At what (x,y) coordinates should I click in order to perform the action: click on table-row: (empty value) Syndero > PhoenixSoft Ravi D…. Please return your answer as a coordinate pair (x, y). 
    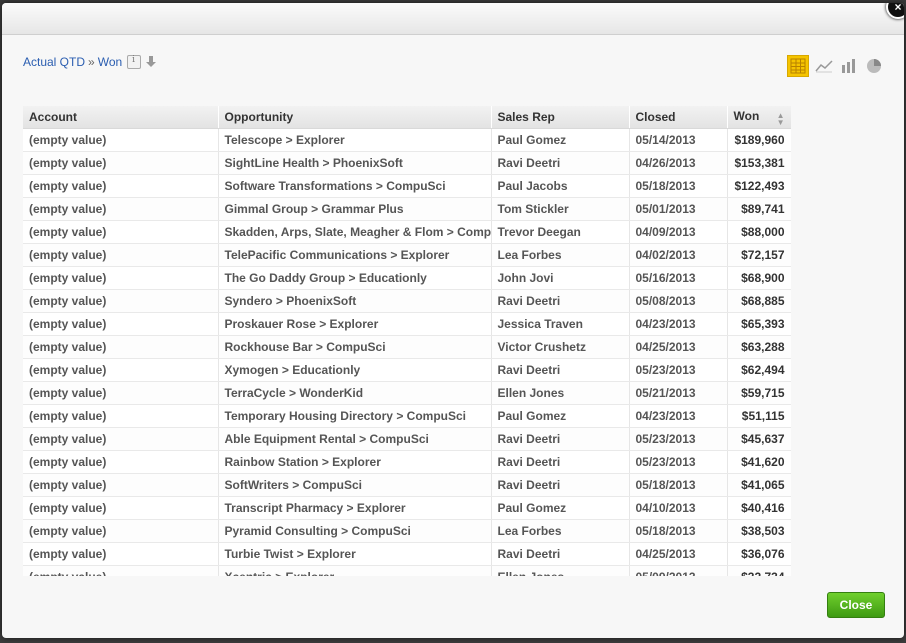
    Looking at the image, I should click on (407, 301).